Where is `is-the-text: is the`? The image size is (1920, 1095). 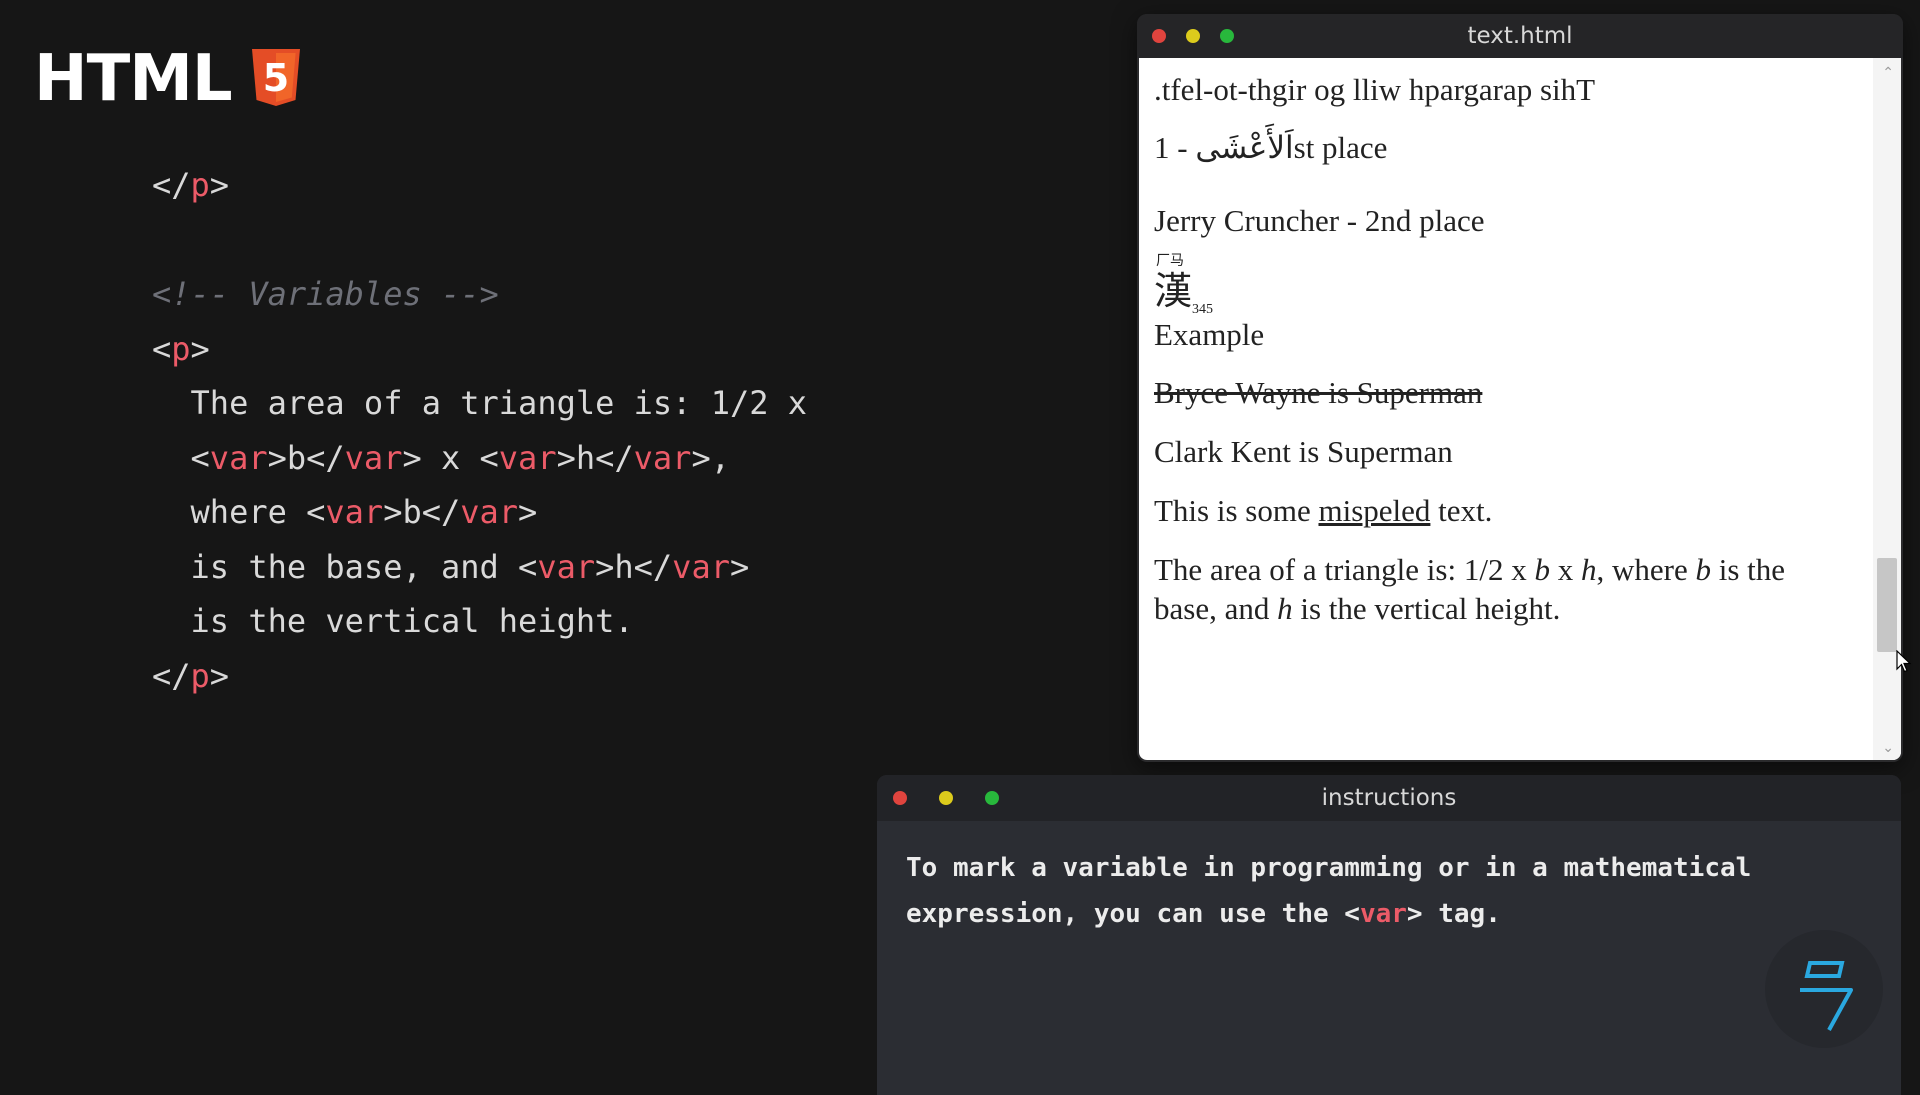
is-the-text: is the is located at coordinates (1748, 569).